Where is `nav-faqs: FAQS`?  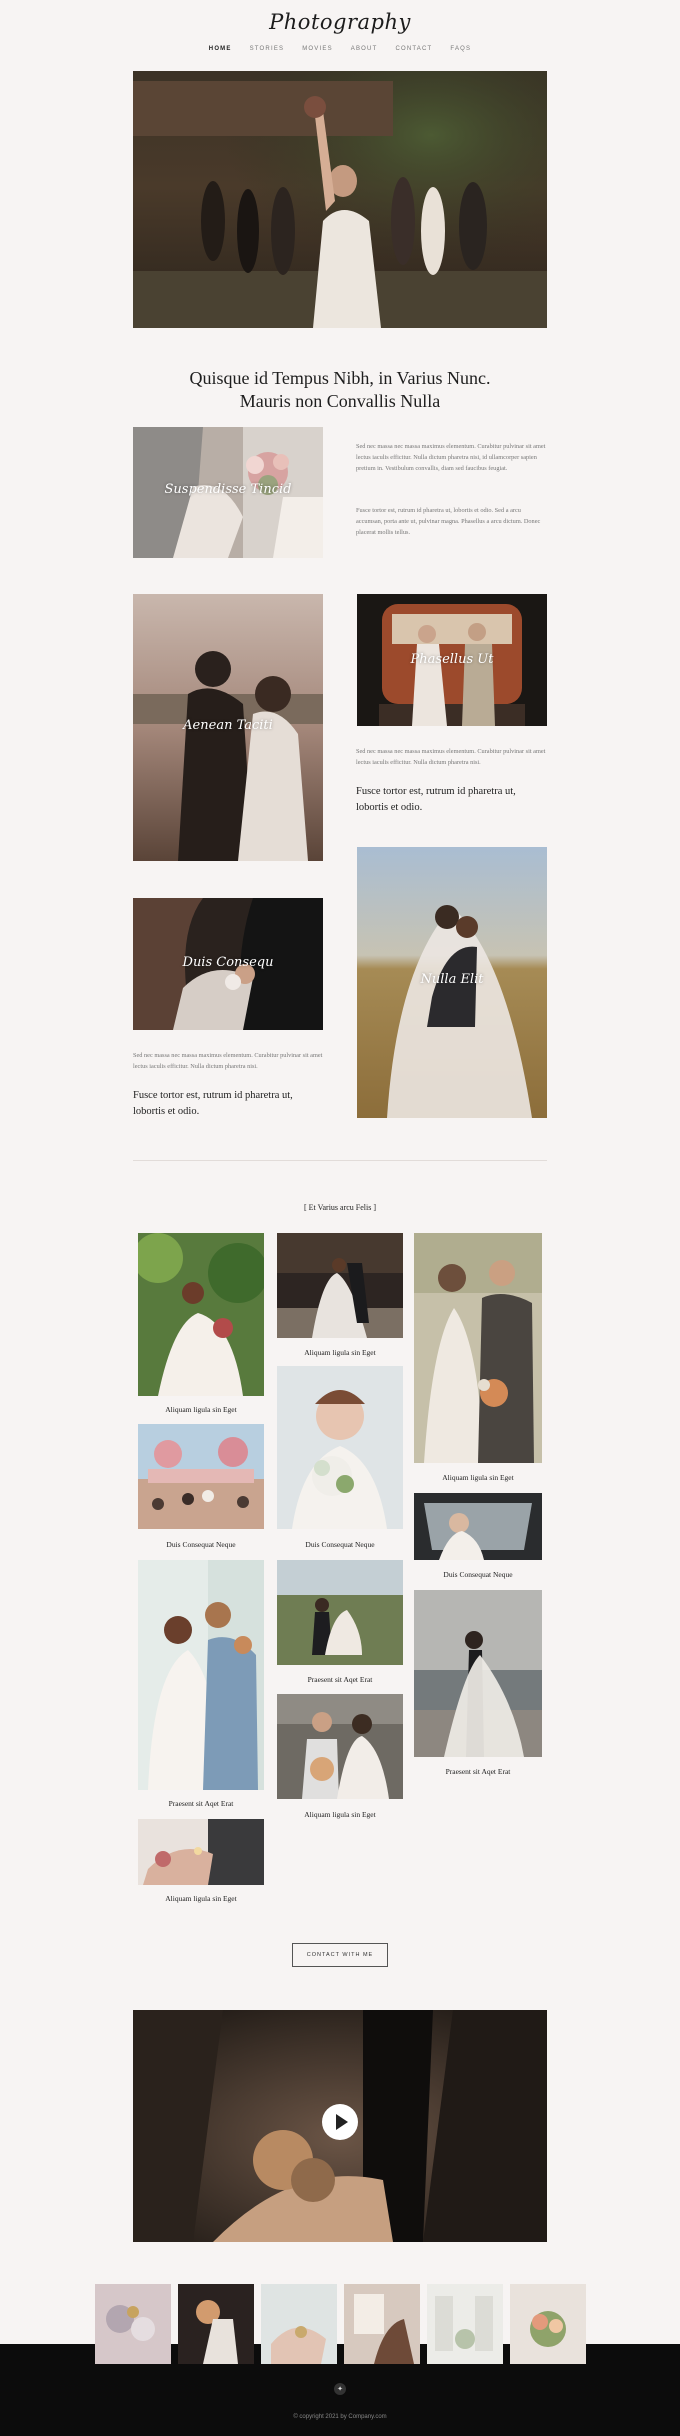 nav-faqs: FAQS is located at coordinates (460, 49).